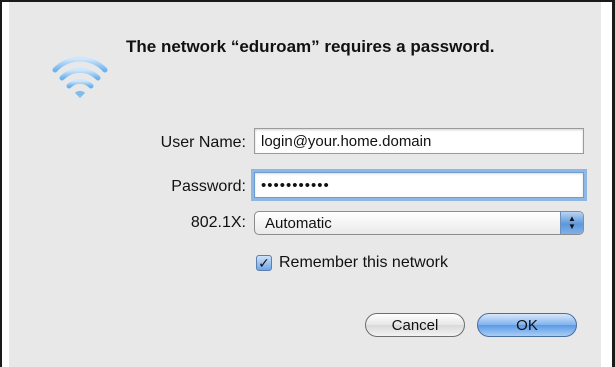 The height and width of the screenshot is (367, 615). Describe the element at coordinates (346, 141) in the screenshot. I see `username-value: login@your.home.domain` at that location.